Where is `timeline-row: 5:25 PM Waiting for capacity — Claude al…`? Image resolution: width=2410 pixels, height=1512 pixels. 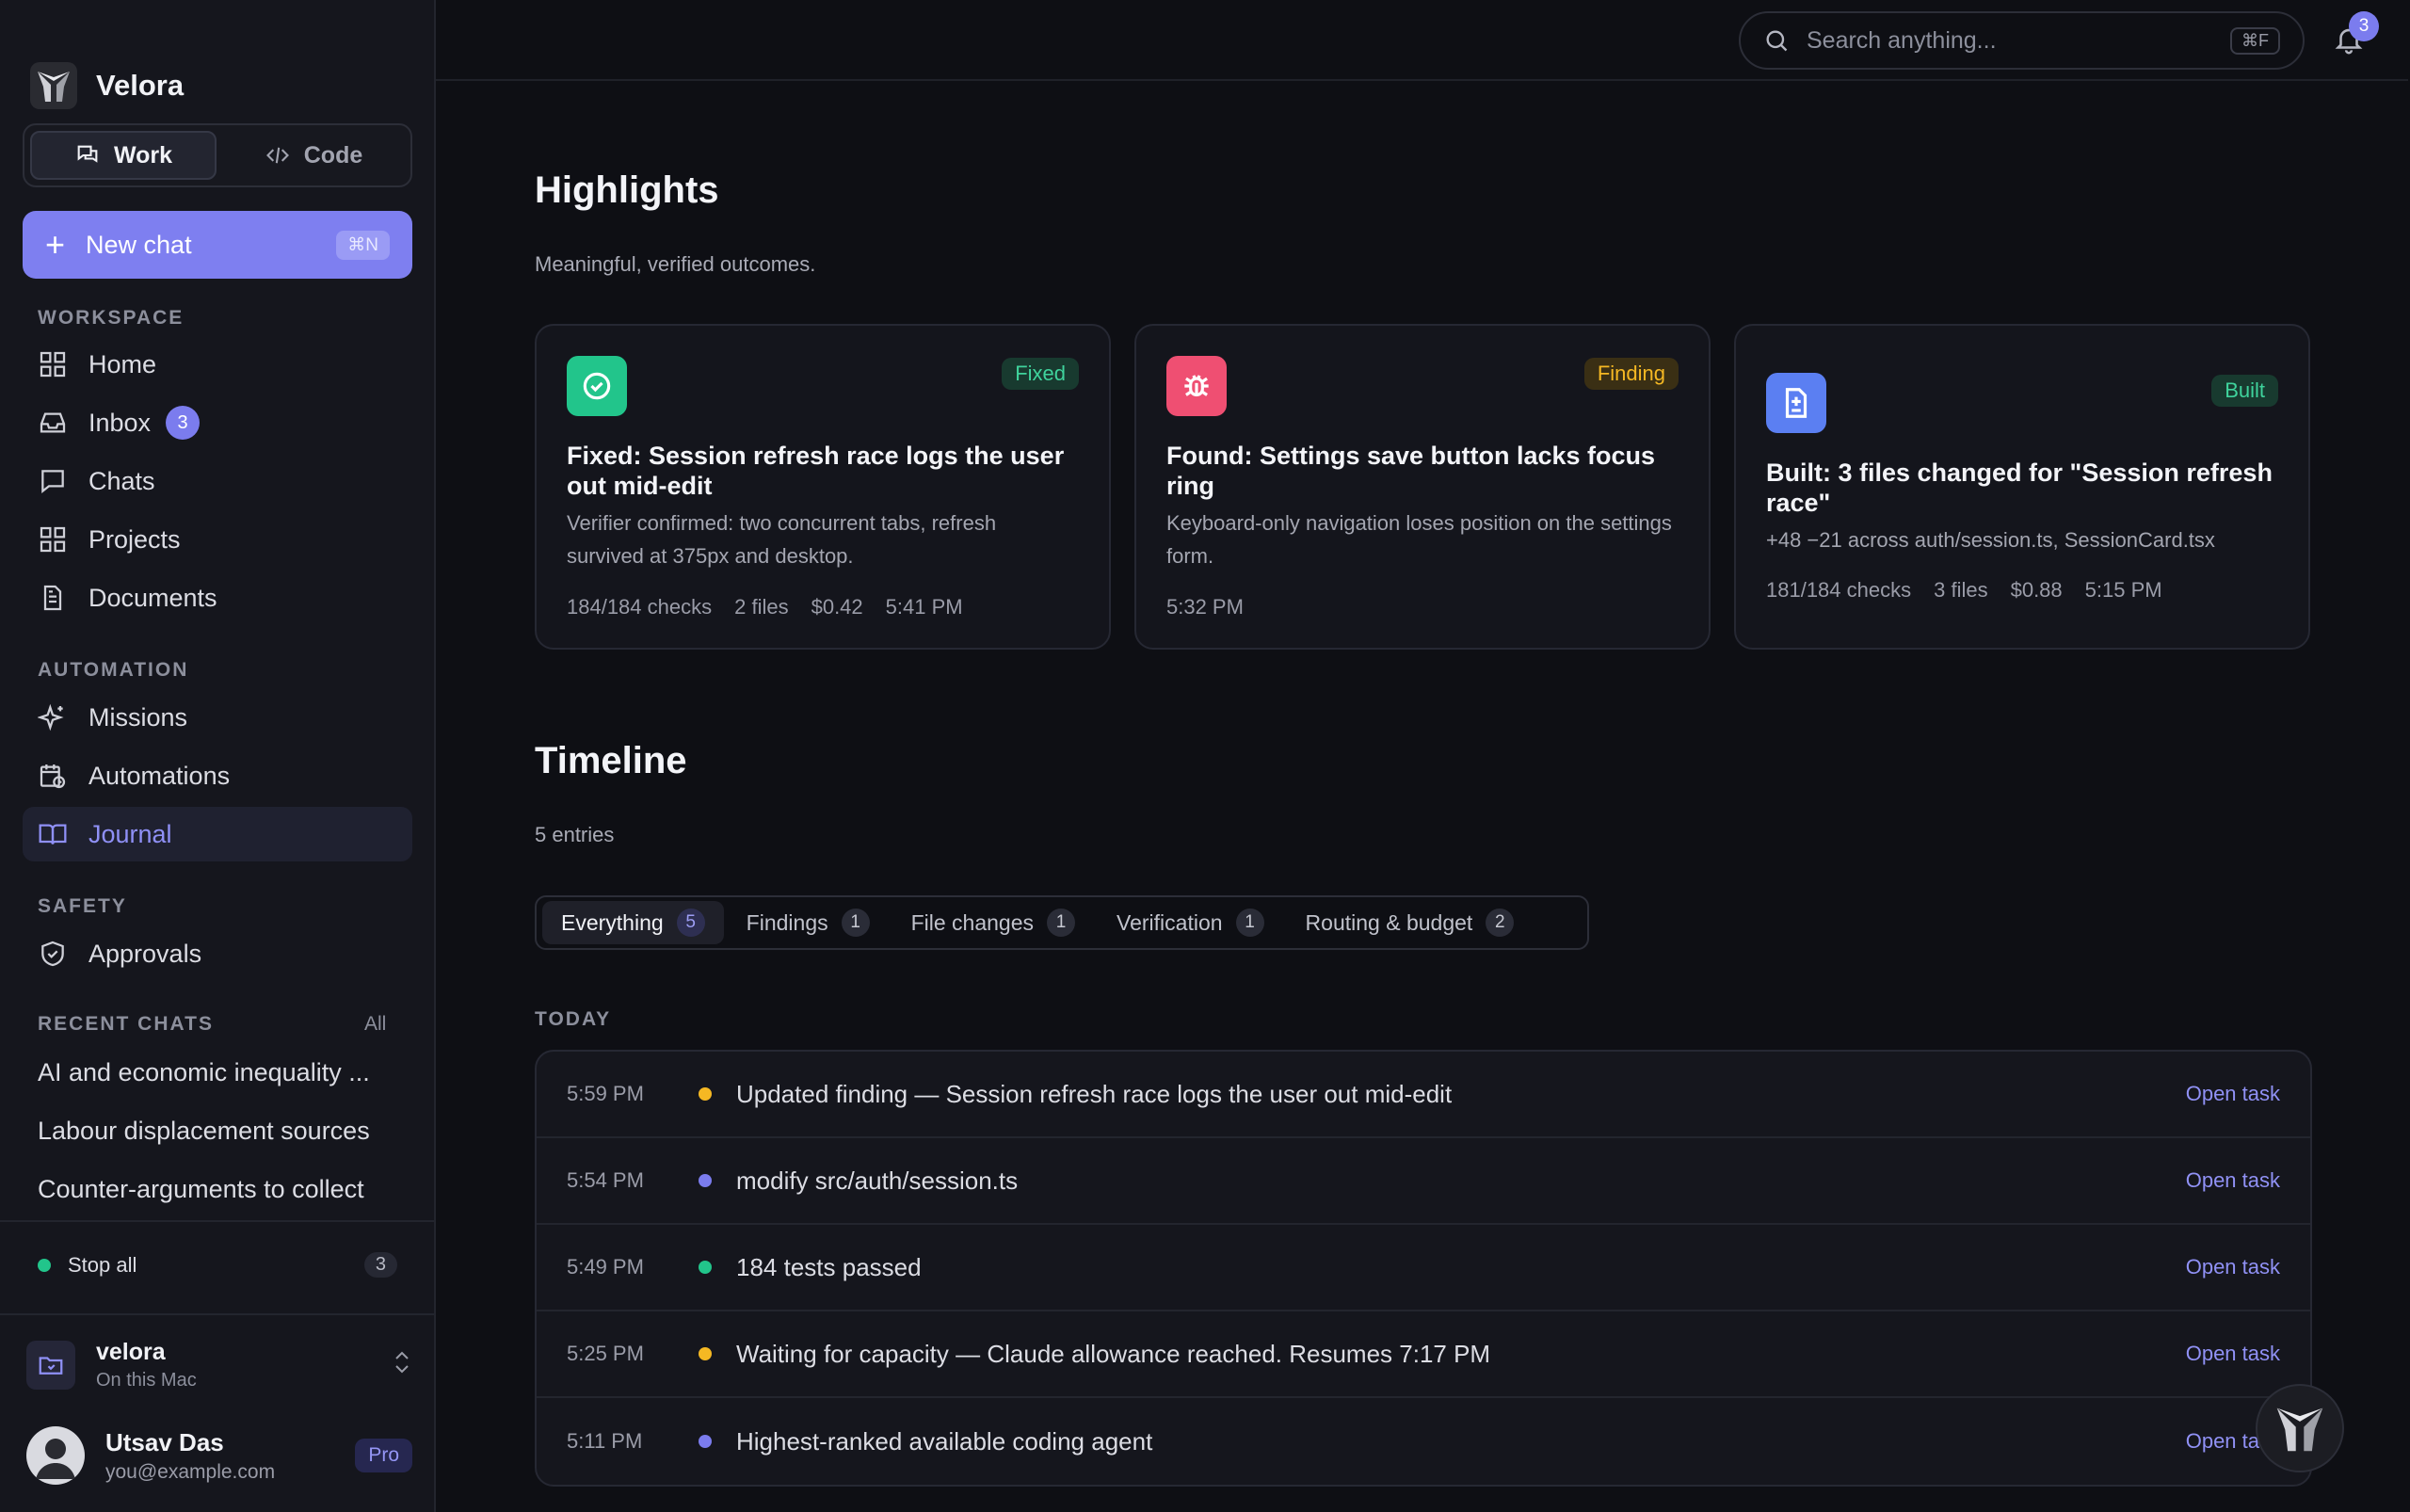 timeline-row: 5:25 PM Waiting for capacity — Claude al… is located at coordinates (1423, 1354).